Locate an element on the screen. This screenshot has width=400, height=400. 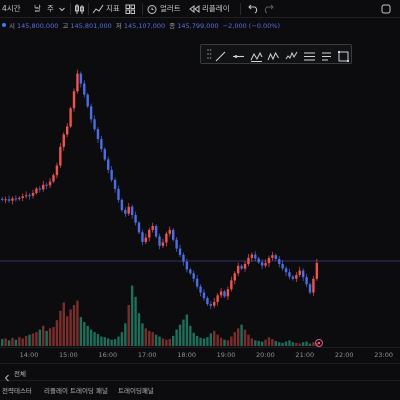
redo-icon is located at coordinates (270, 9).